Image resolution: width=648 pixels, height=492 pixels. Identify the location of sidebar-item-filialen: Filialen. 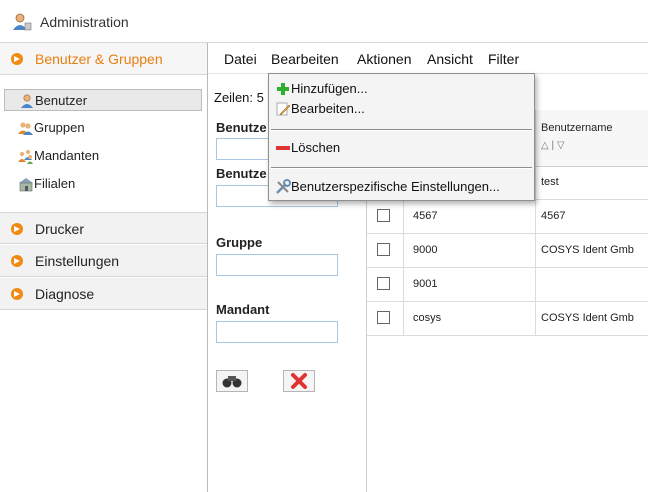
(103, 184).